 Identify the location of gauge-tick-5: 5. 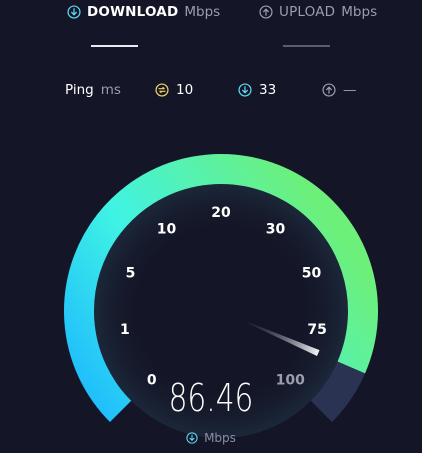
(131, 273).